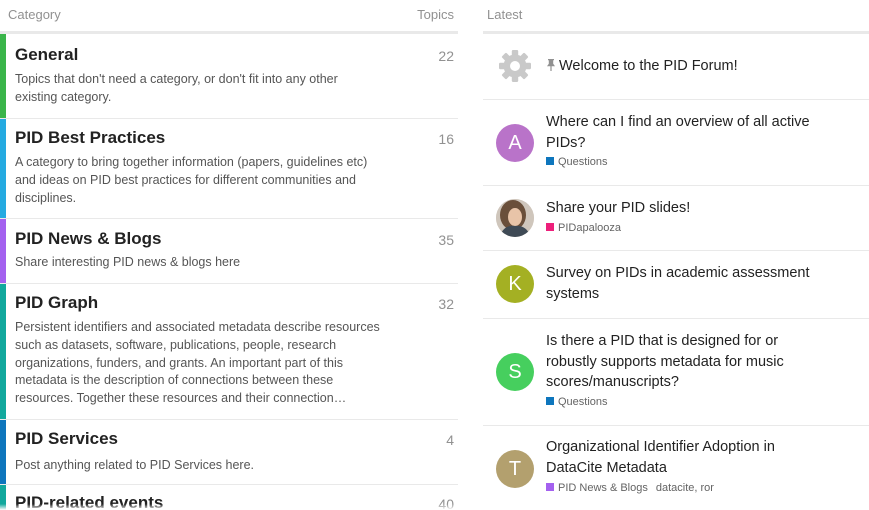 This screenshot has height=510, width=869. I want to click on category-name: PID Graph, so click(56, 303).